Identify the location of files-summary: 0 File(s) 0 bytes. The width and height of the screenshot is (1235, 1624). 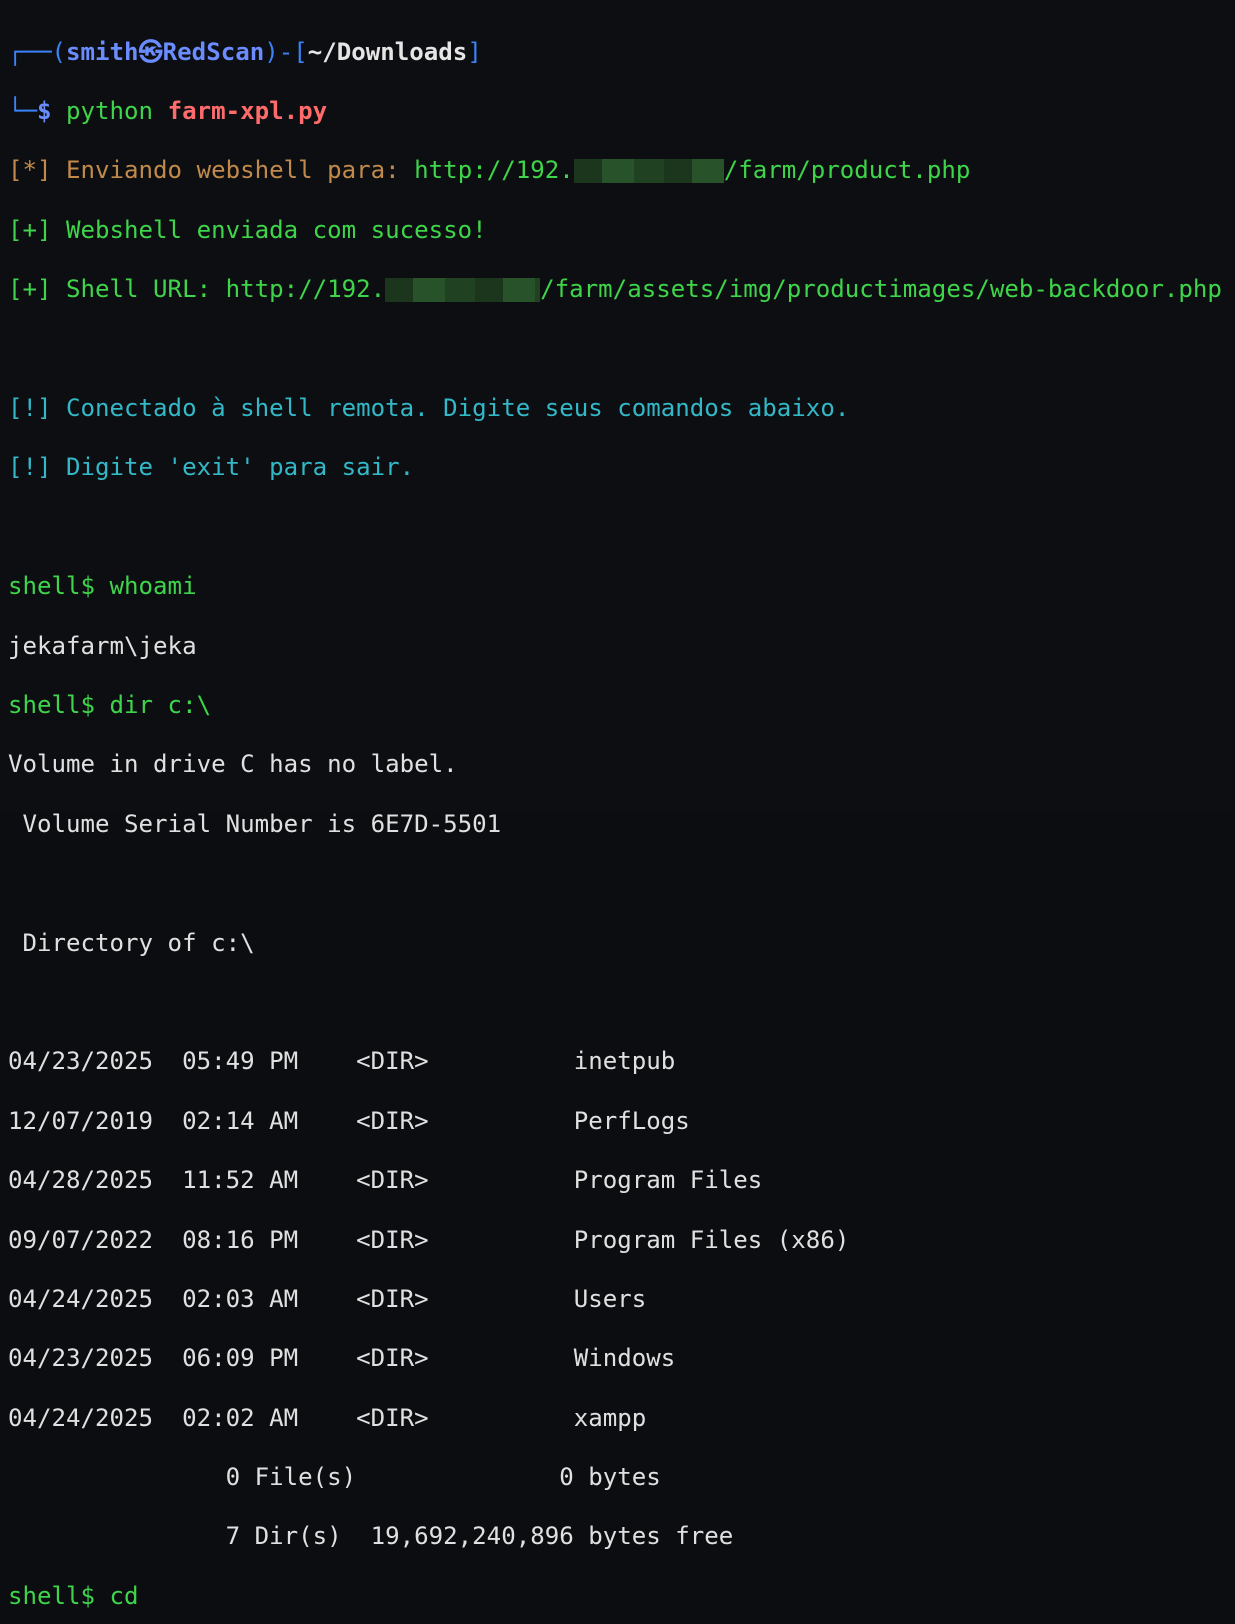
(334, 1477).